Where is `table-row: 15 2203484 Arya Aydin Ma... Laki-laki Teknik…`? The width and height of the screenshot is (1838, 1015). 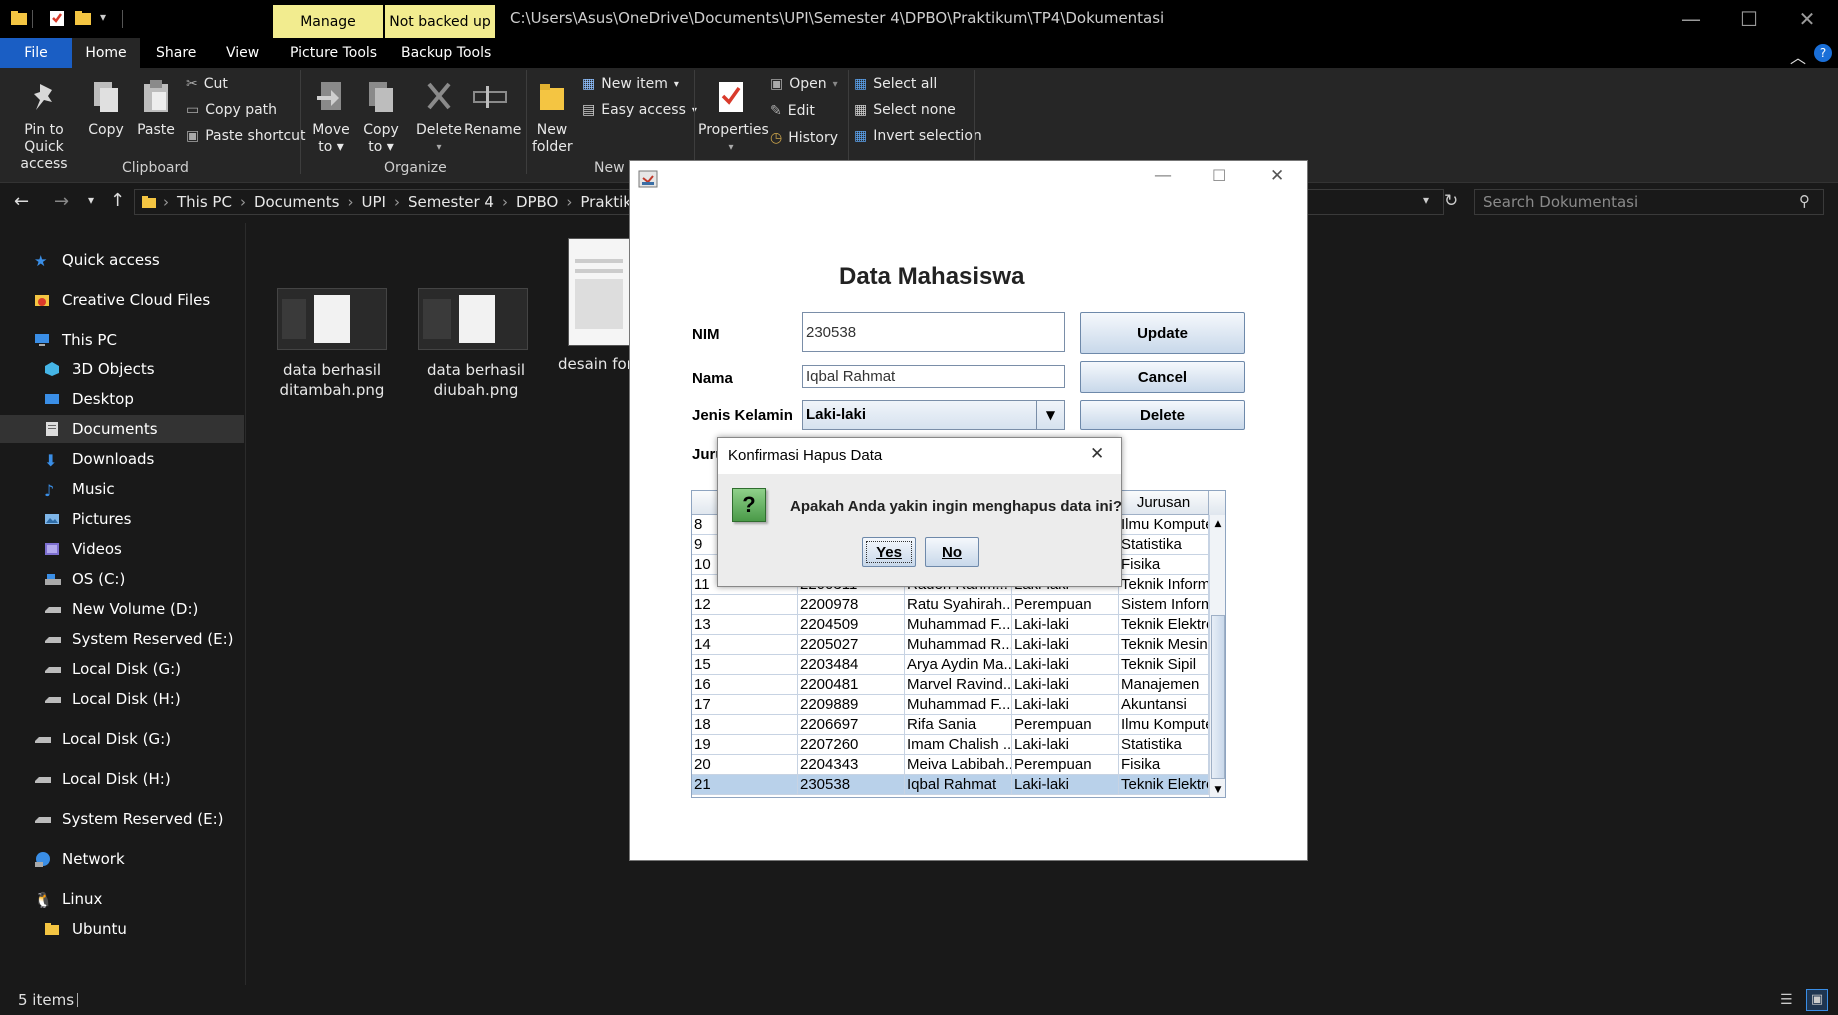 table-row: 15 2203484 Arya Aydin Ma... Laki-laki Teknik… is located at coordinates (958, 665).